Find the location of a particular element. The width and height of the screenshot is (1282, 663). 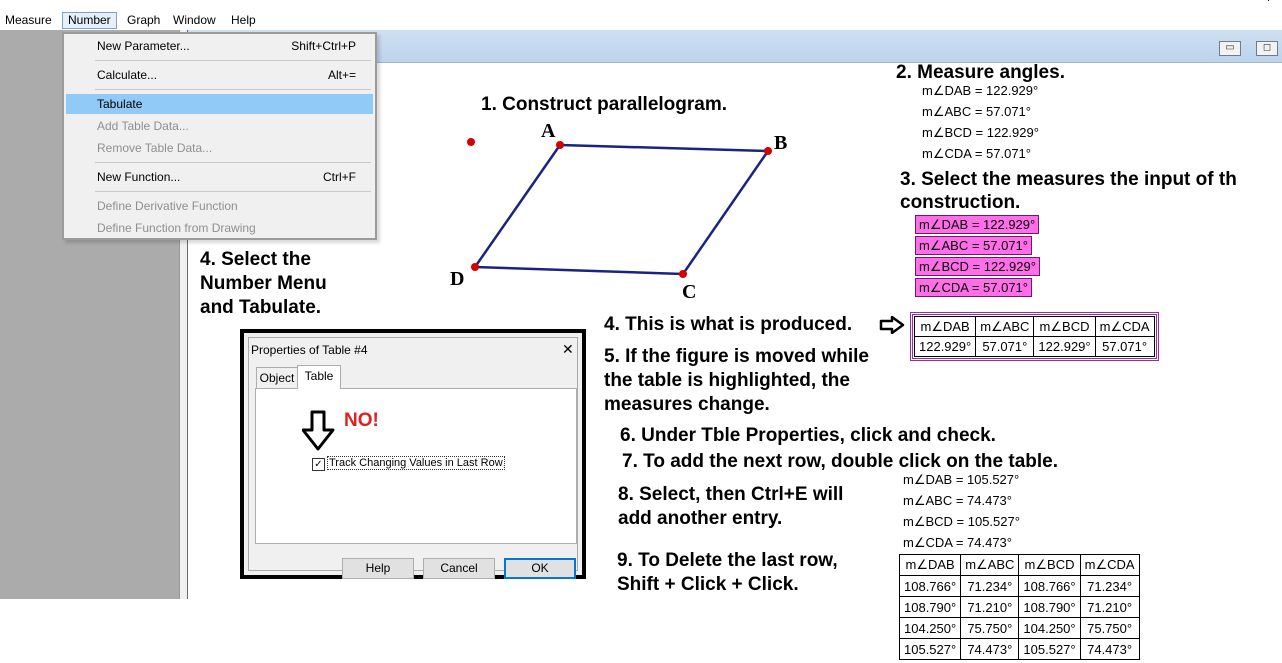

label-b: B is located at coordinates (780, 143).